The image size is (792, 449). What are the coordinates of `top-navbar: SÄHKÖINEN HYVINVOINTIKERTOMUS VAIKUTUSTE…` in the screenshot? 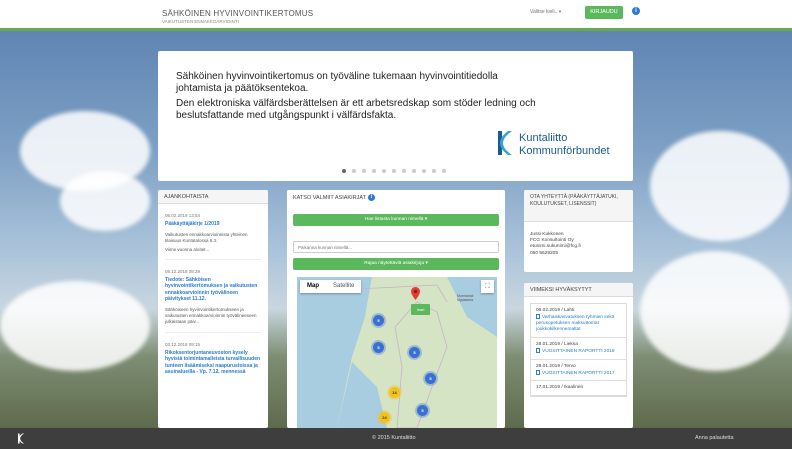 It's located at (396, 15).